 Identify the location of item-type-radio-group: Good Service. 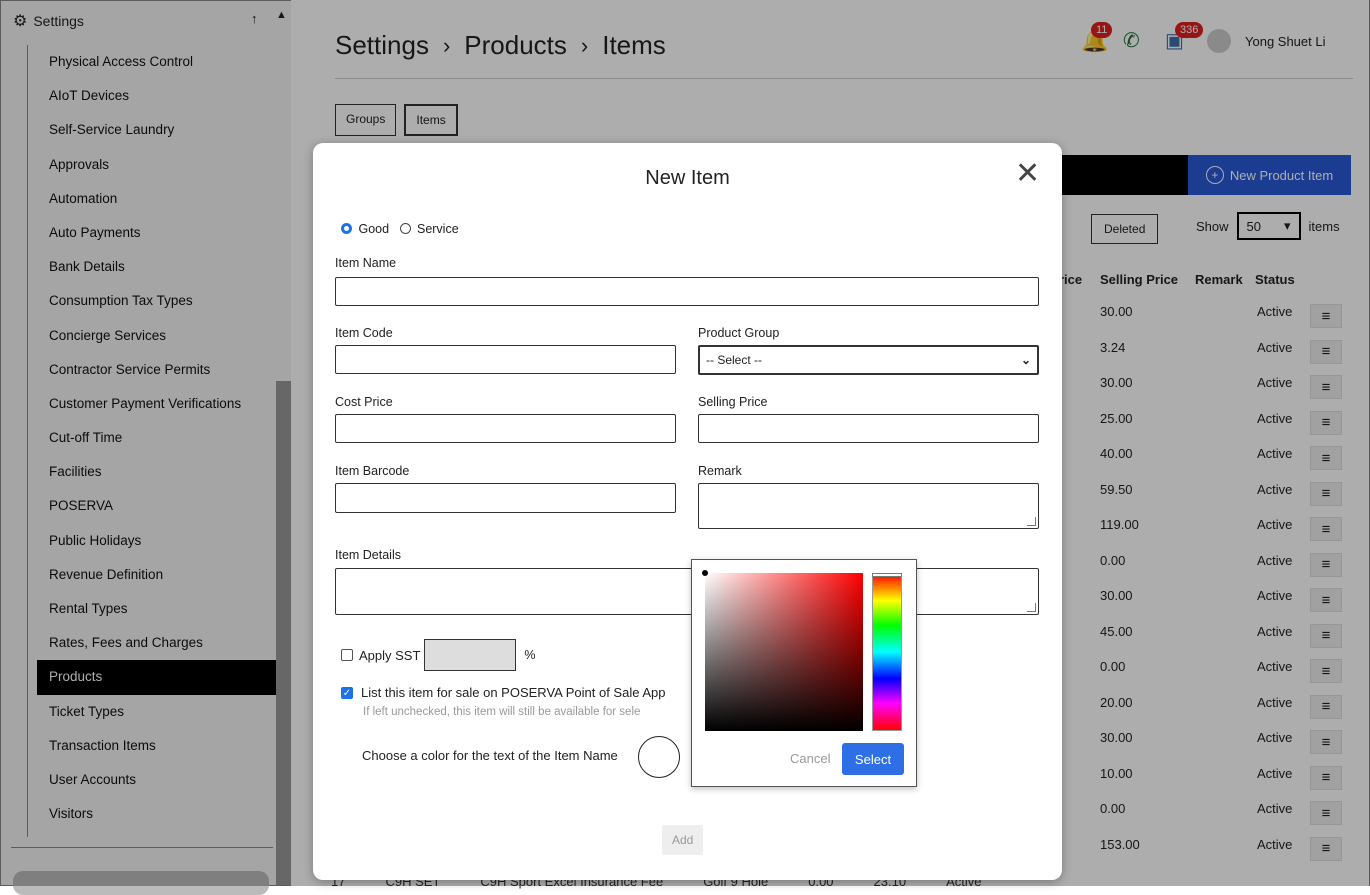
(400, 229).